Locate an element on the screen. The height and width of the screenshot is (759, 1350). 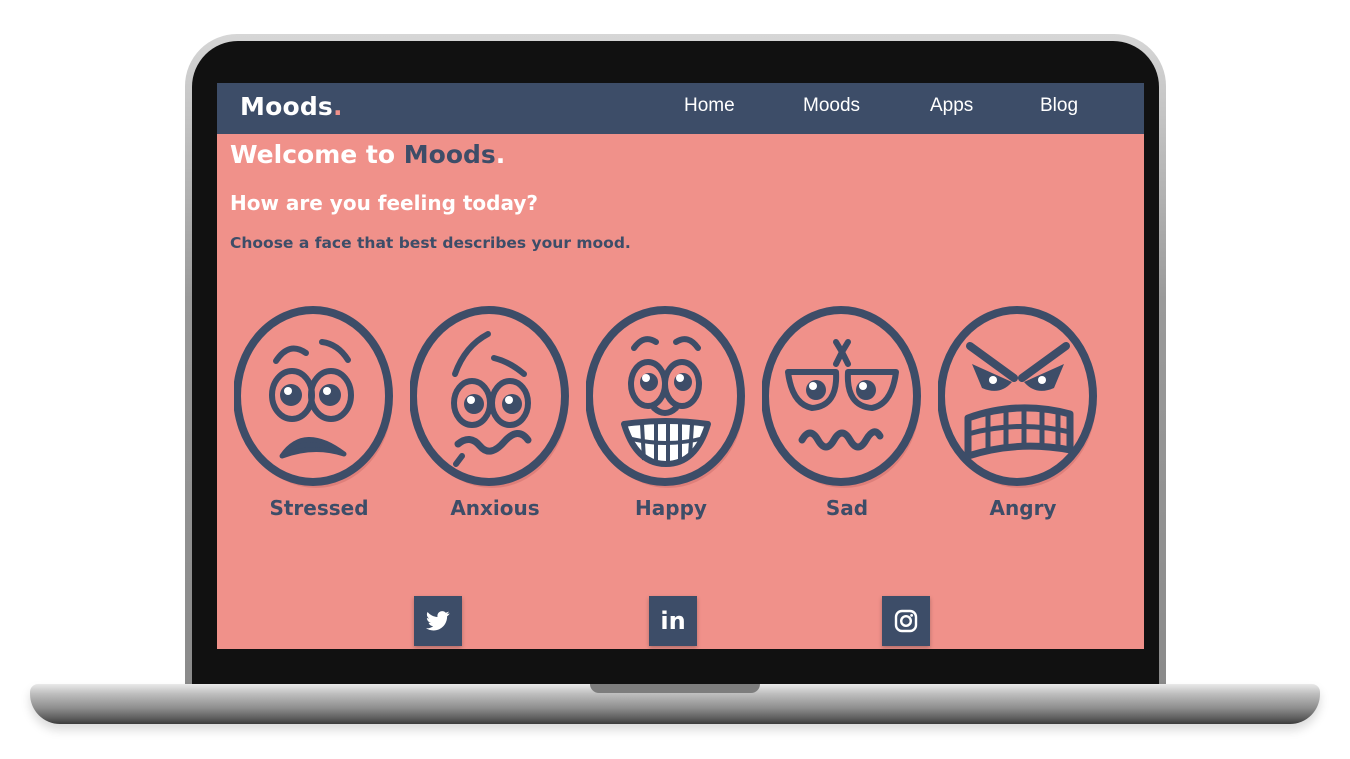
twitter-icon is located at coordinates (438, 621).